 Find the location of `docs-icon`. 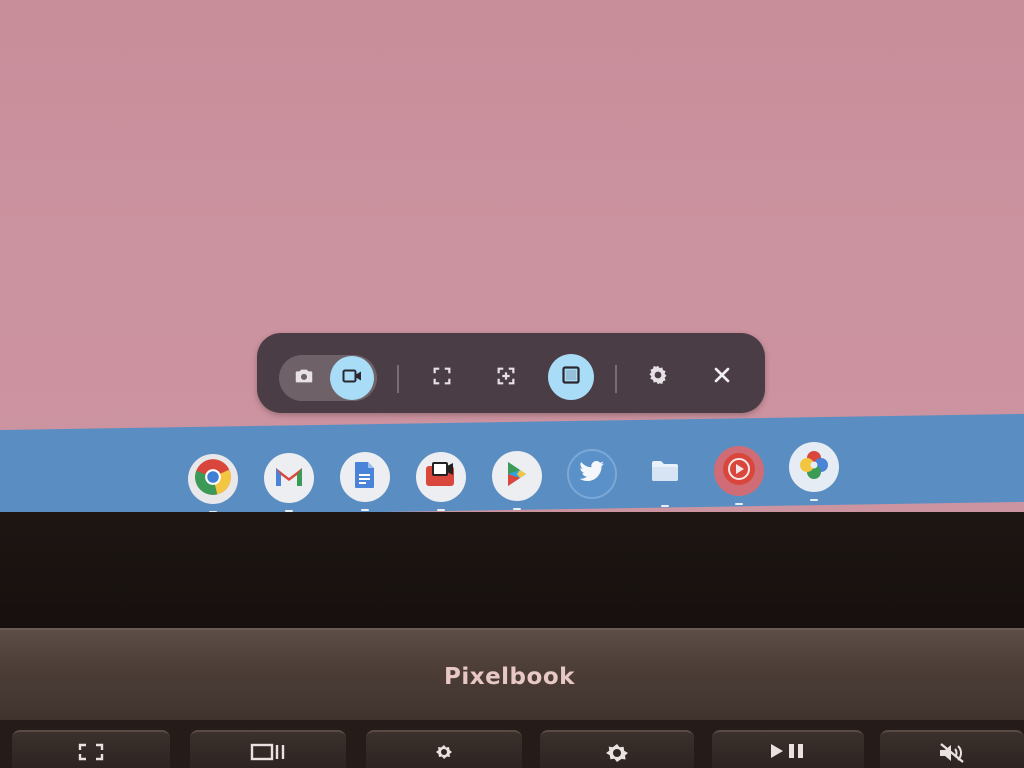

docs-icon is located at coordinates (365, 477).